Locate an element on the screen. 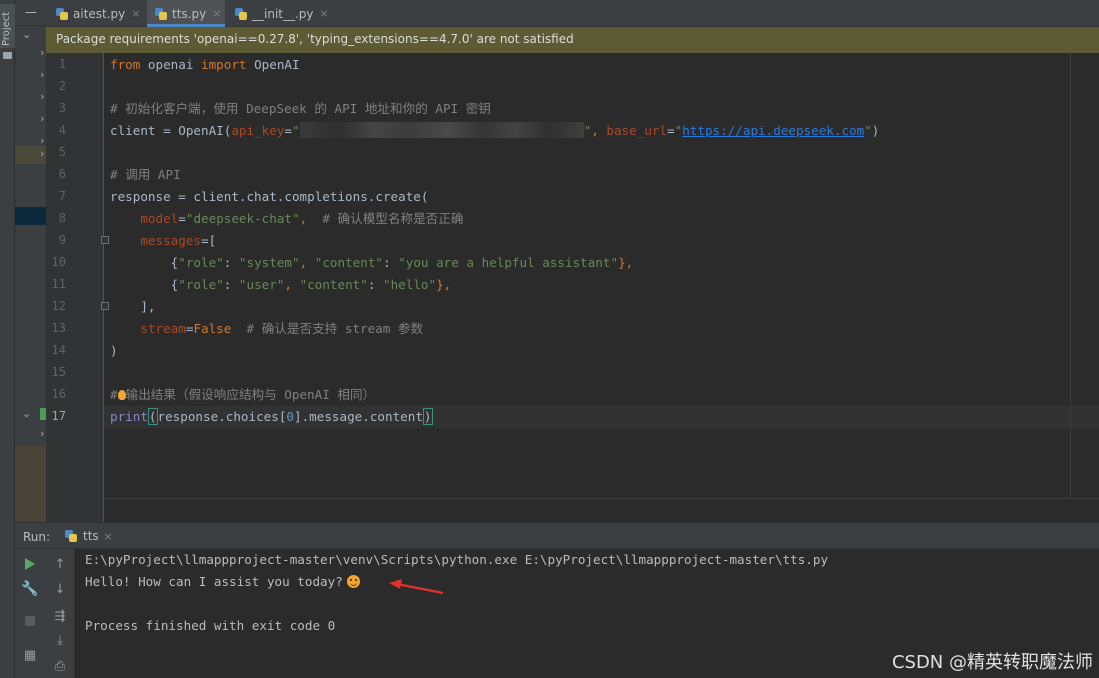 This screenshot has height=678, width=1099. tab-tts: tts.py × is located at coordinates (186, 13).